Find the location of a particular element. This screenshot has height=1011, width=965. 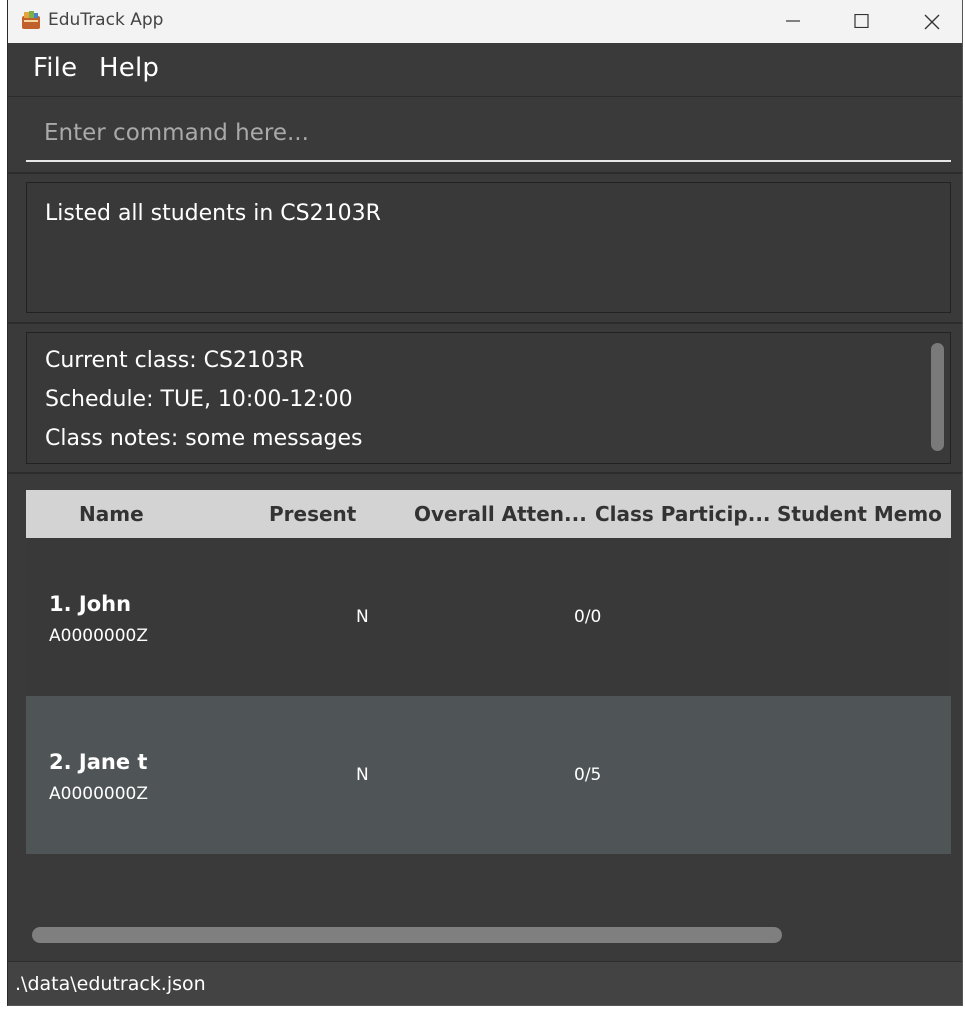

app-logo-icon is located at coordinates (31, 20).